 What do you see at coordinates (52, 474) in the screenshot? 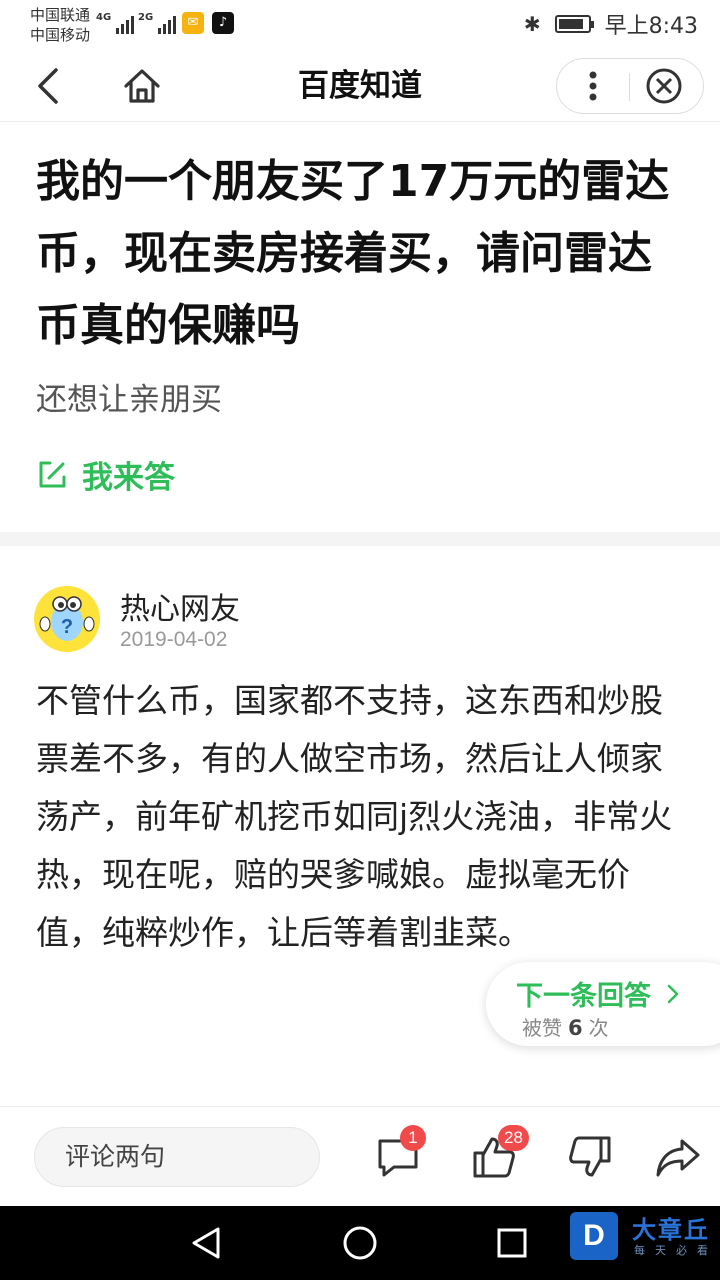
I see `edit-icon` at bounding box center [52, 474].